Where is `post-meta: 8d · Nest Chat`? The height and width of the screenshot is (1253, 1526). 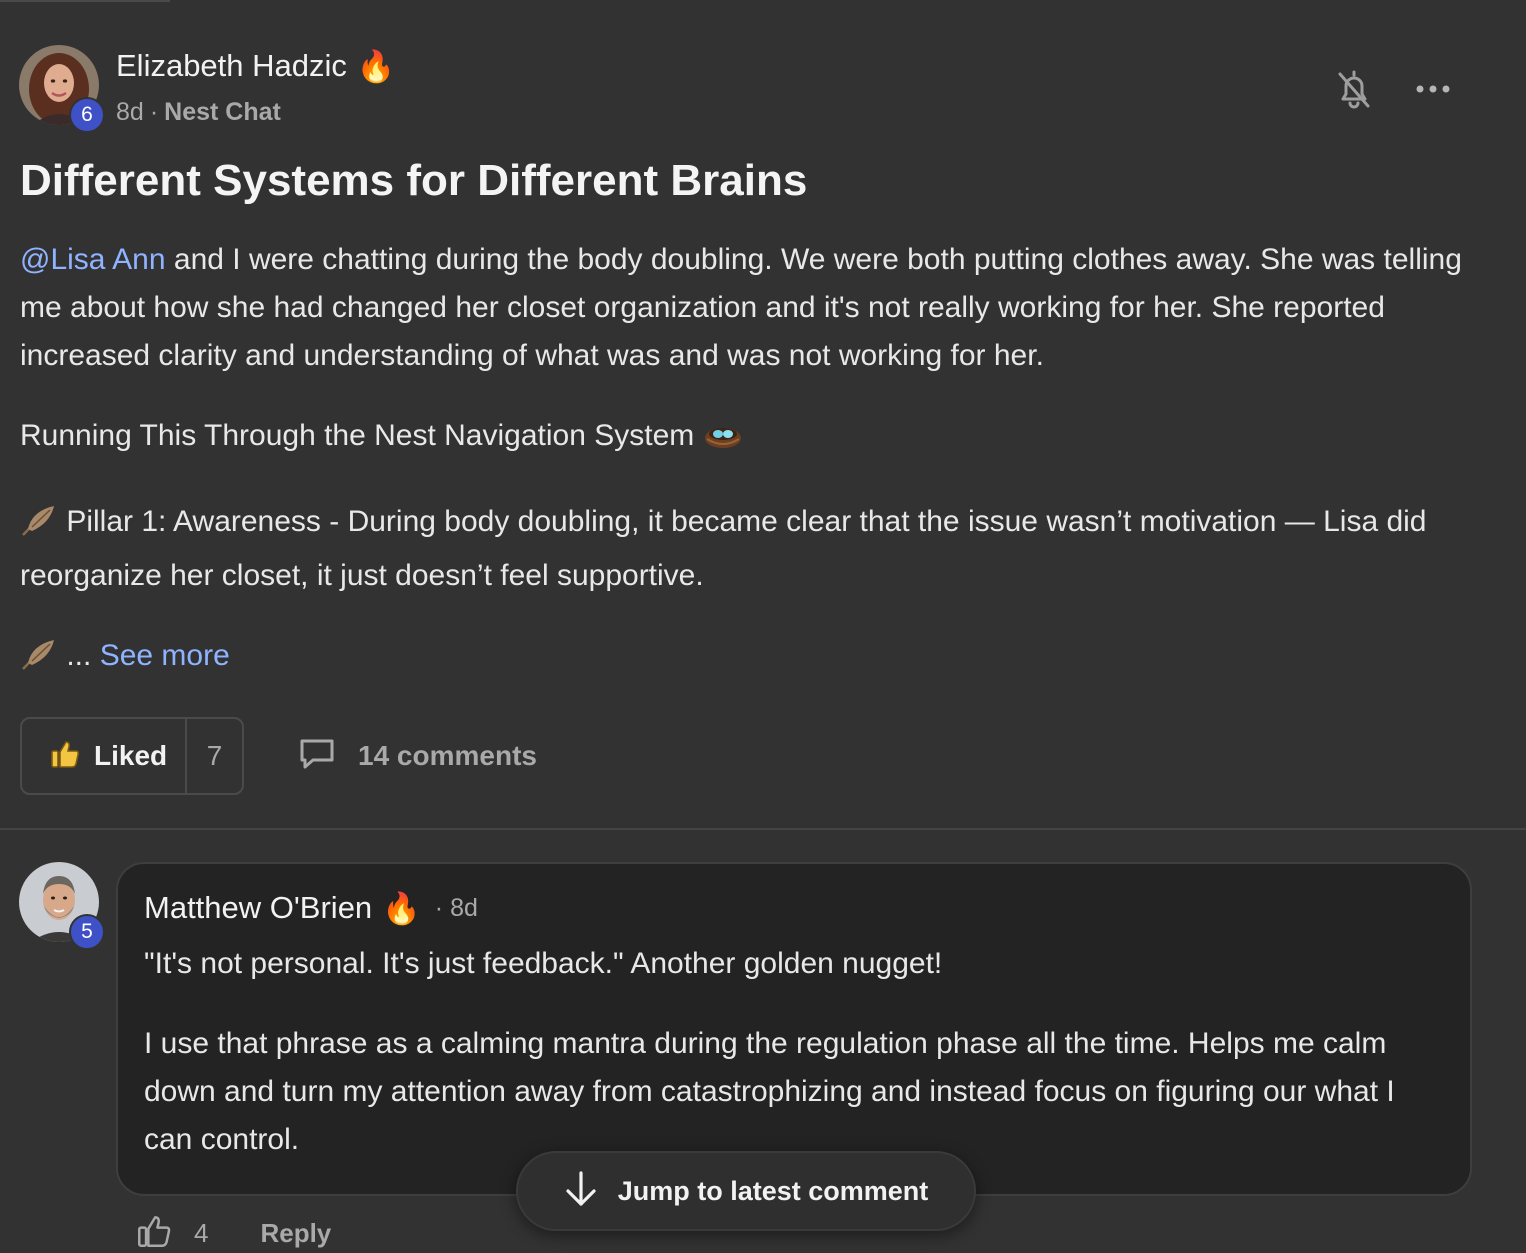
post-meta: 8d · Nest Chat is located at coordinates (198, 112).